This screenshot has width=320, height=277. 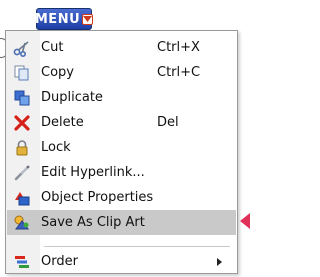 I want to click on menu-item-shortcut: Del, so click(x=168, y=122).